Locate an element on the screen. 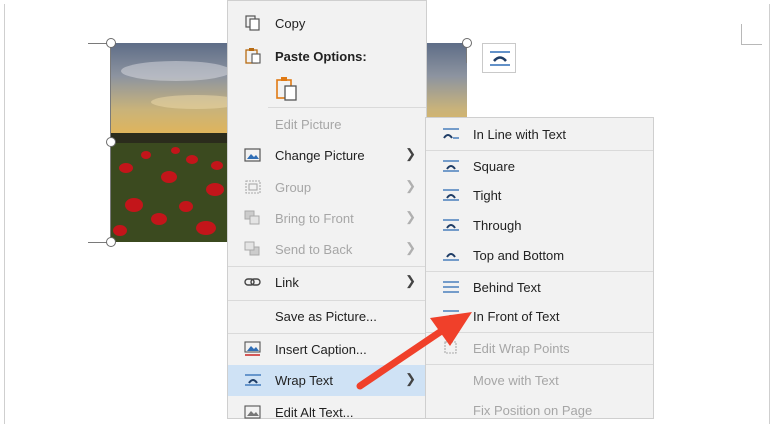 This screenshot has width=772, height=428. submenu-label: In Line with Text is located at coordinates (519, 134).